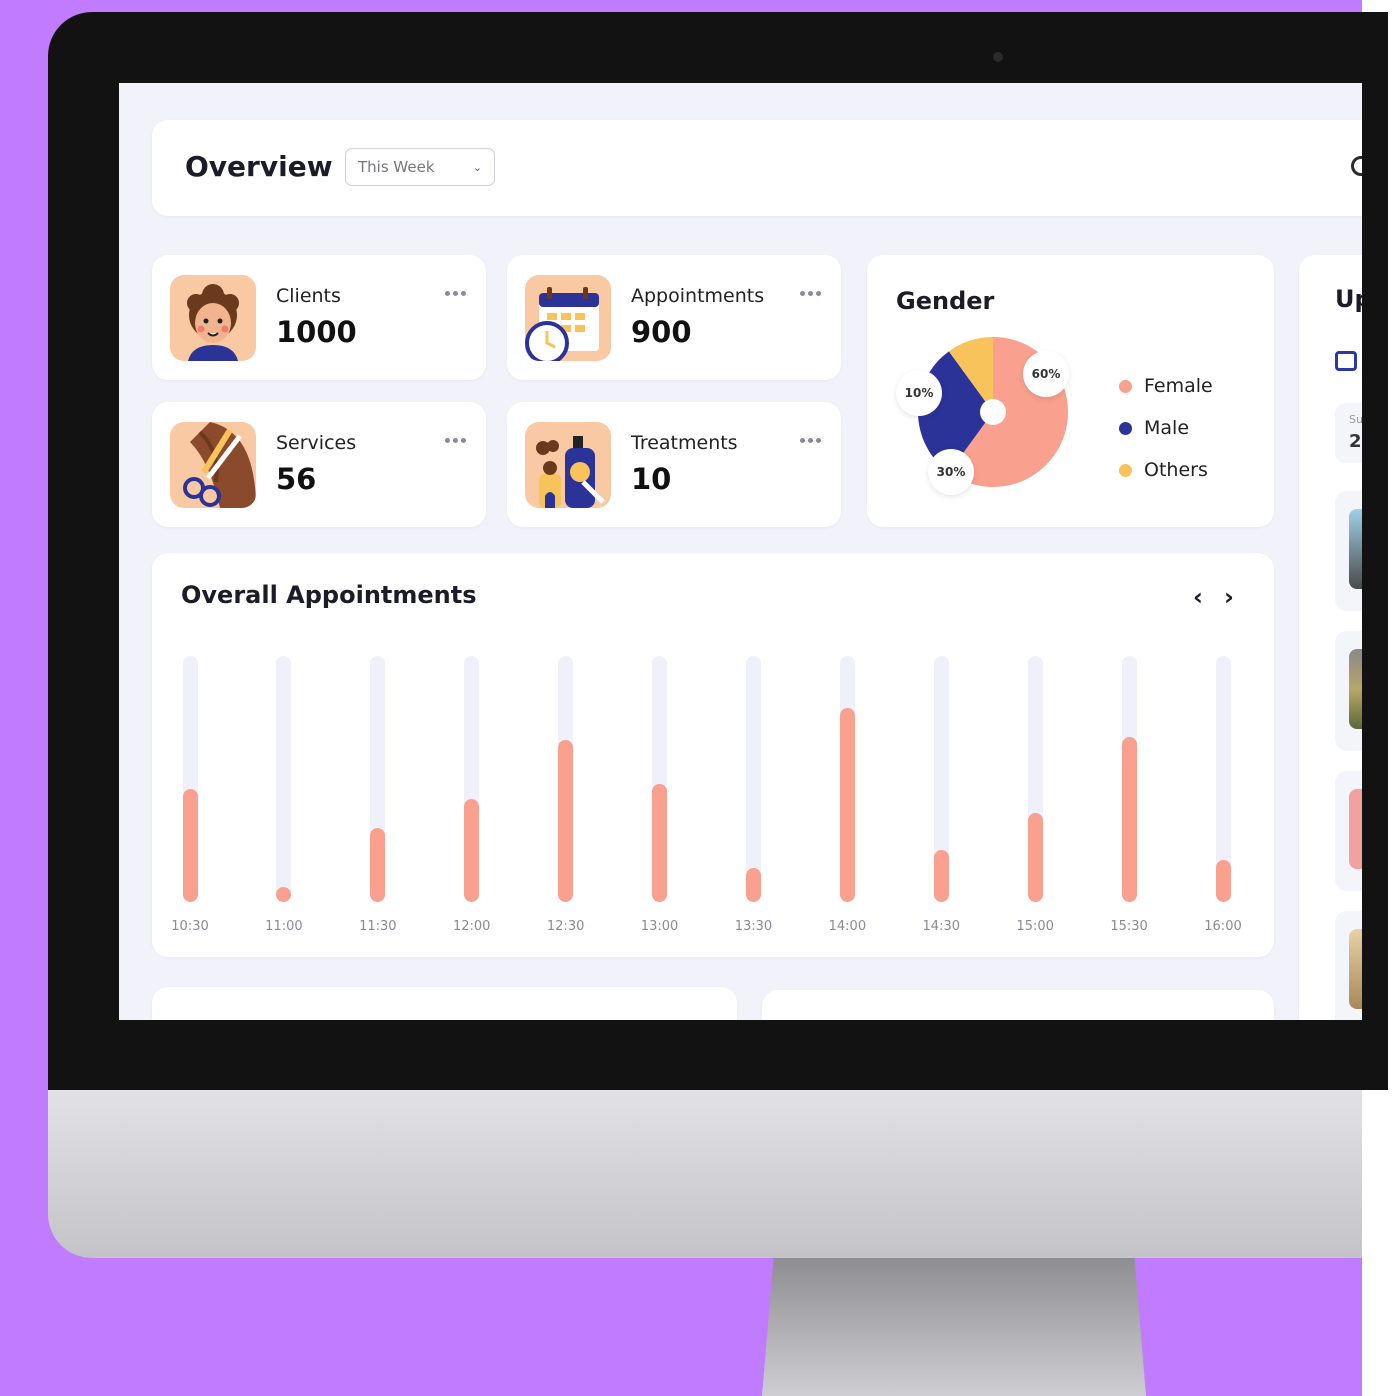  I want to click on page-title: Overview, so click(259, 166).